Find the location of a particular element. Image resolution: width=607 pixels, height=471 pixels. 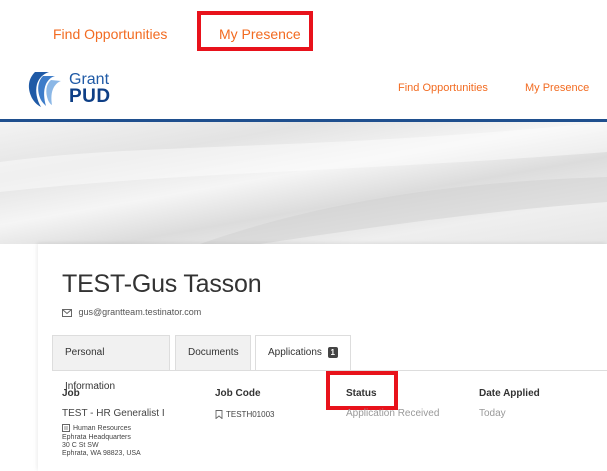

column-header-job: Job is located at coordinates (71, 393).